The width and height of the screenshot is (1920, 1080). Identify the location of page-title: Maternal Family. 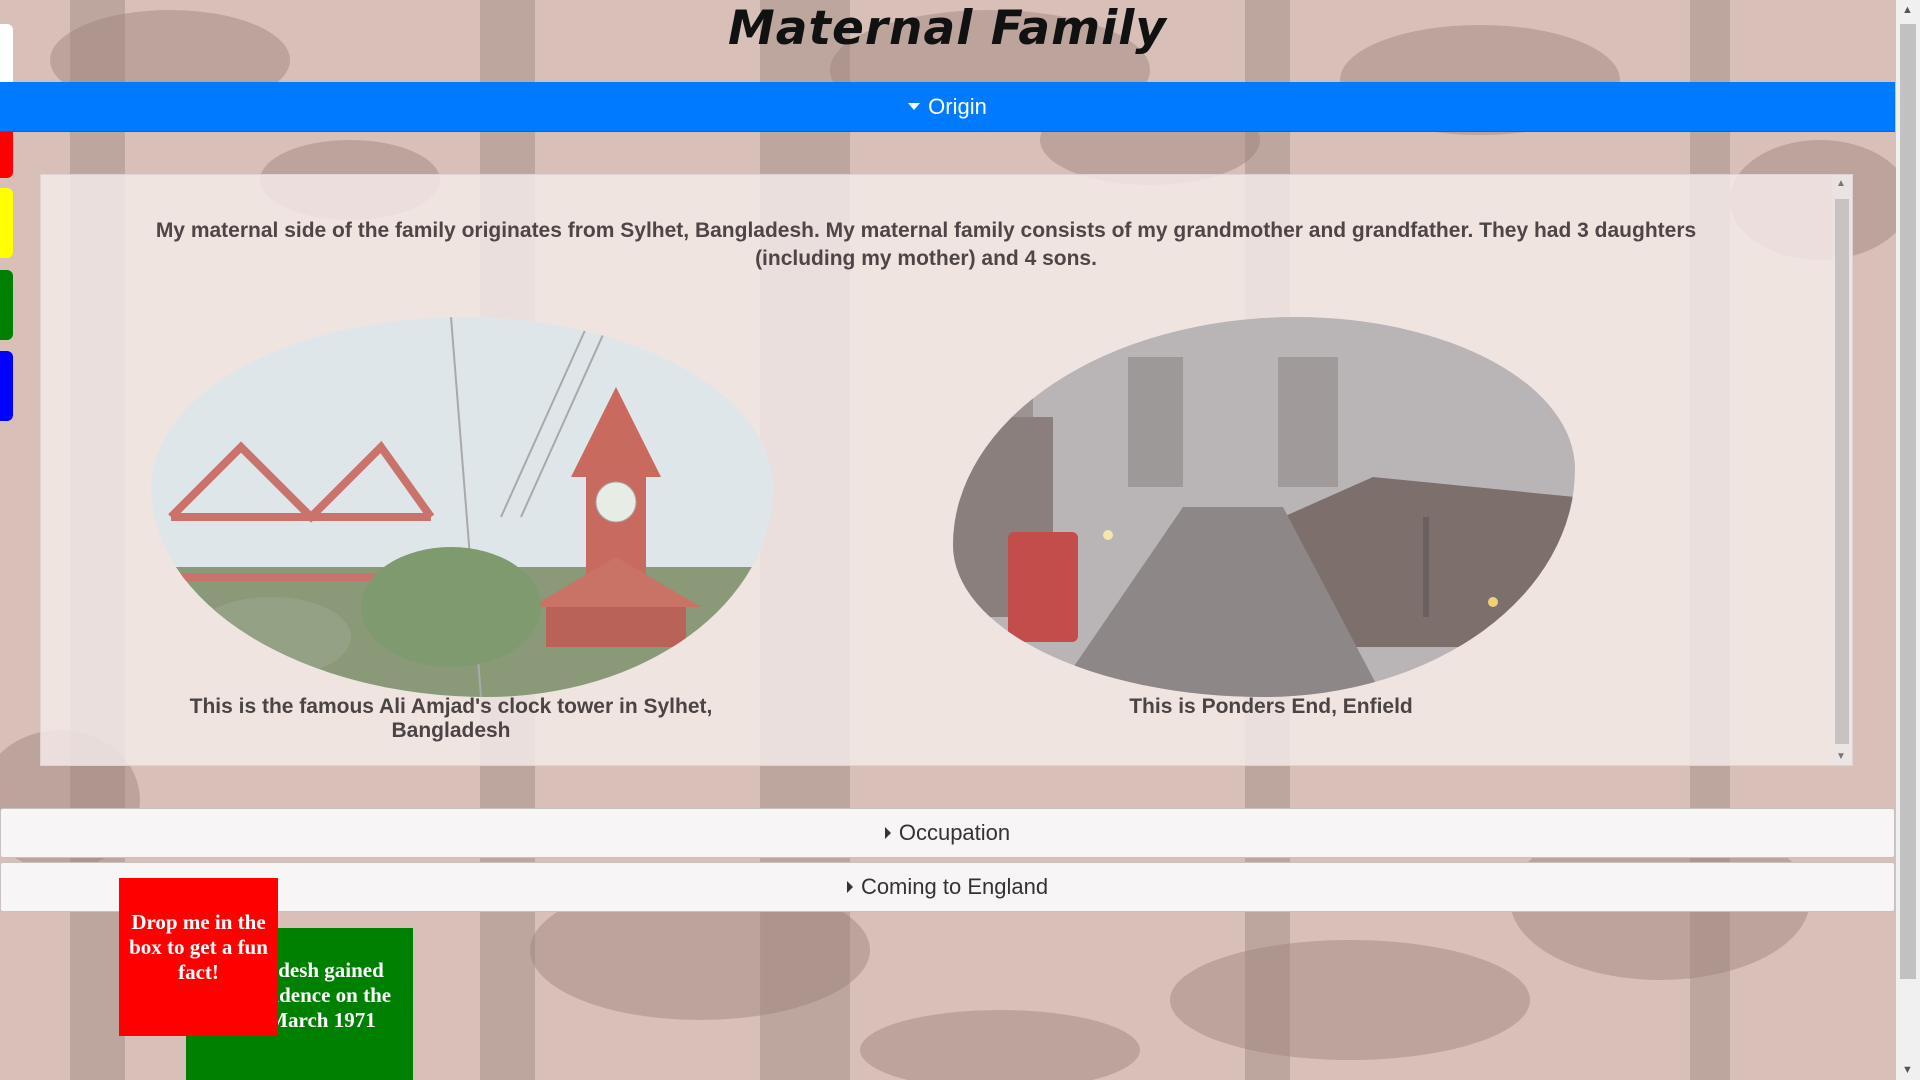
(947, 28).